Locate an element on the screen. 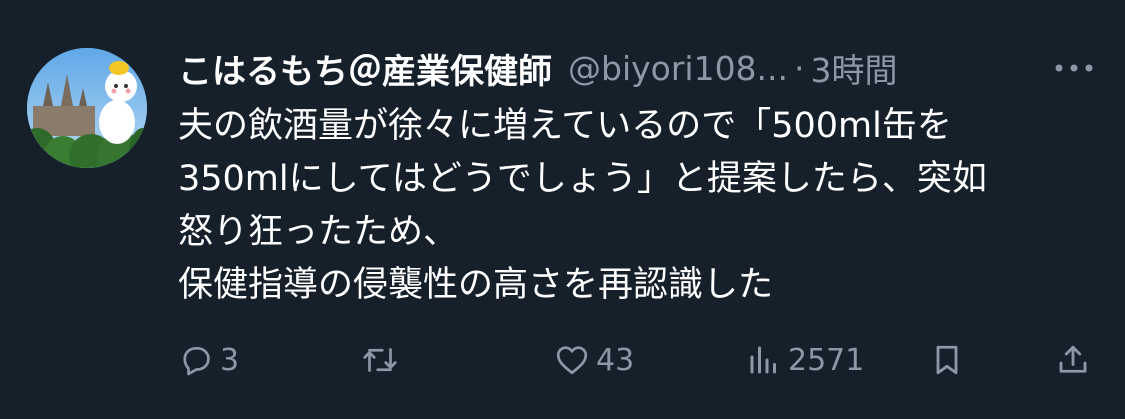  share-icon is located at coordinates (1073, 360).